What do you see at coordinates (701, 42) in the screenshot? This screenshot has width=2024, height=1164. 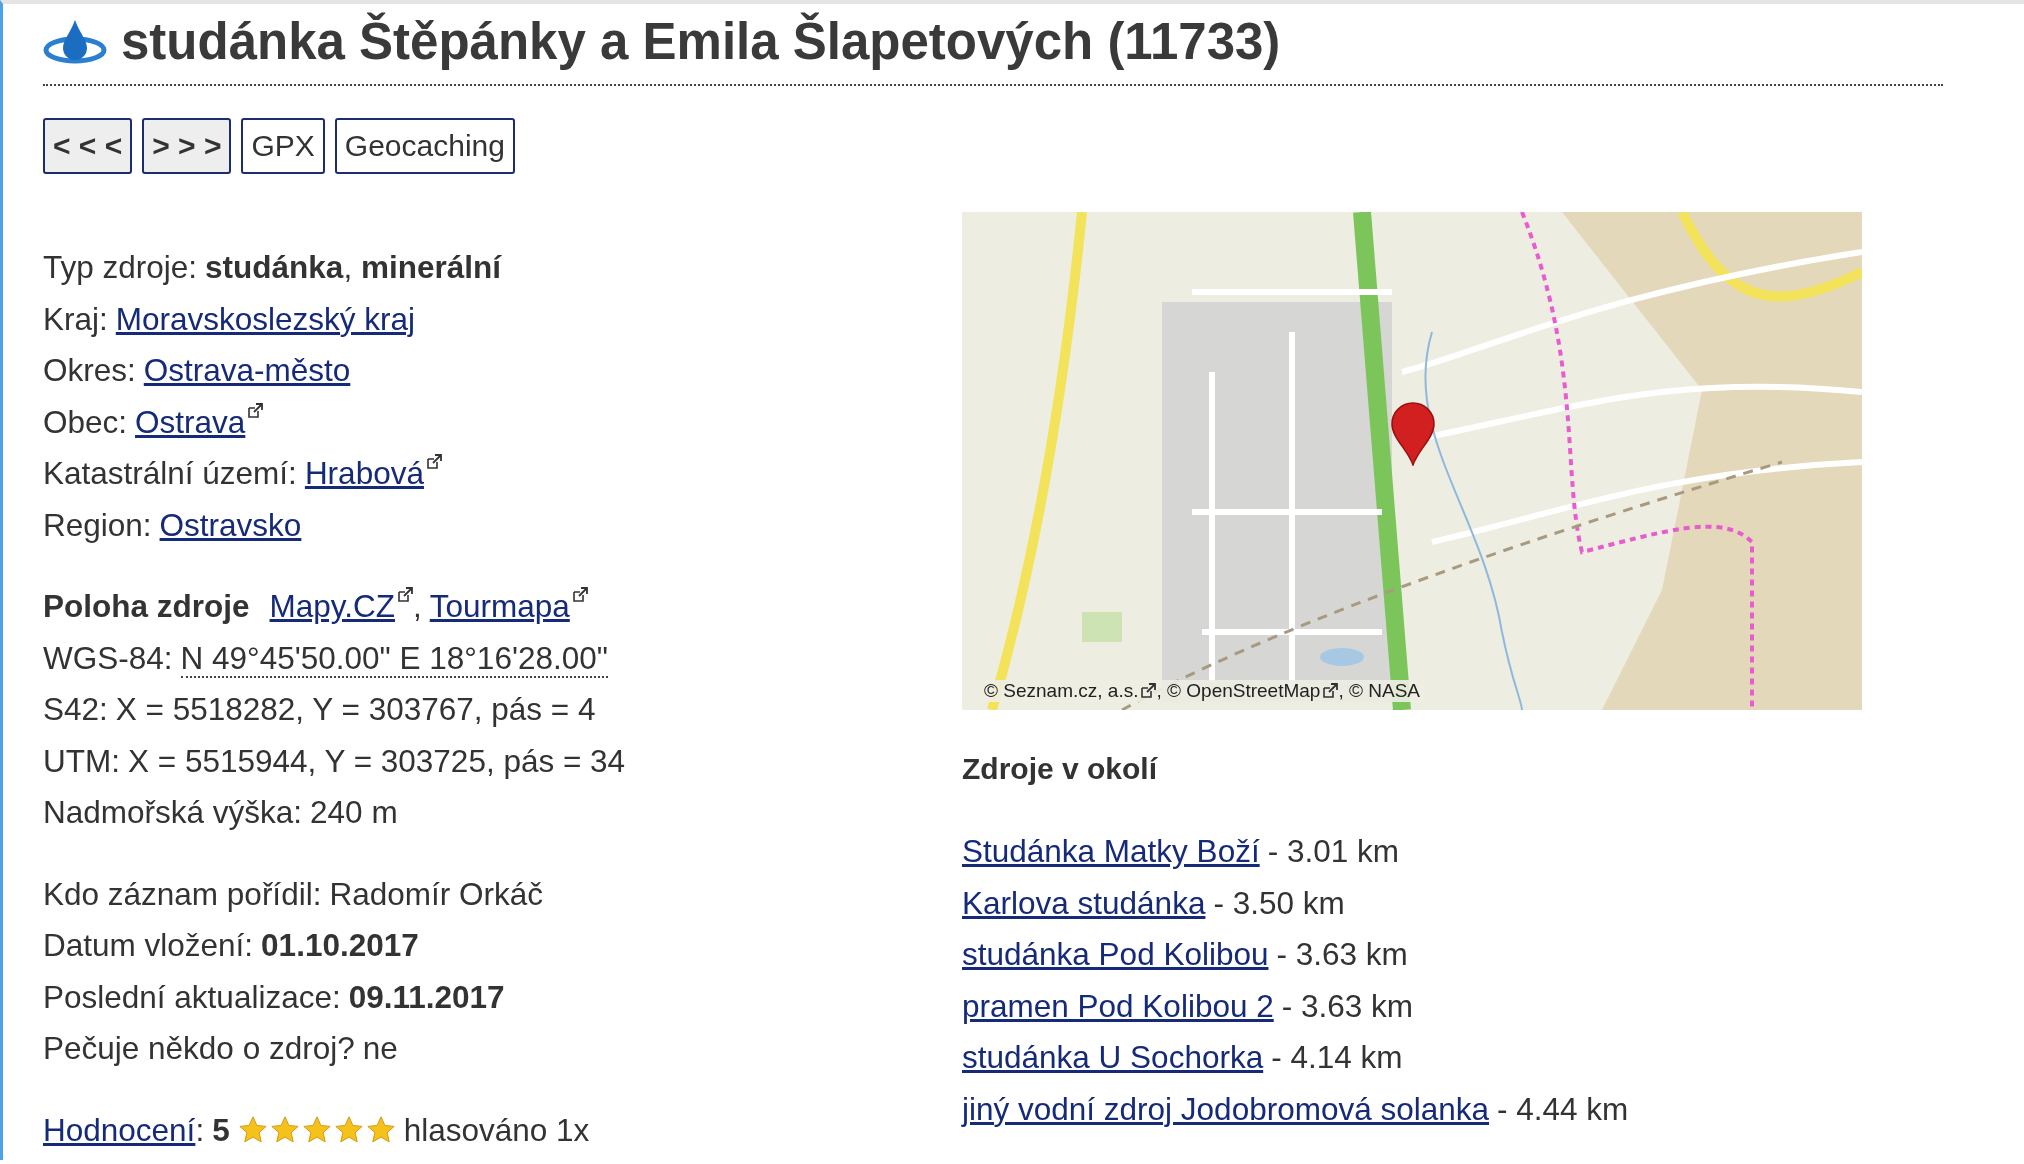 I see `page-title: studánka Štěpánky a Emila Šlapetových (11733)` at bounding box center [701, 42].